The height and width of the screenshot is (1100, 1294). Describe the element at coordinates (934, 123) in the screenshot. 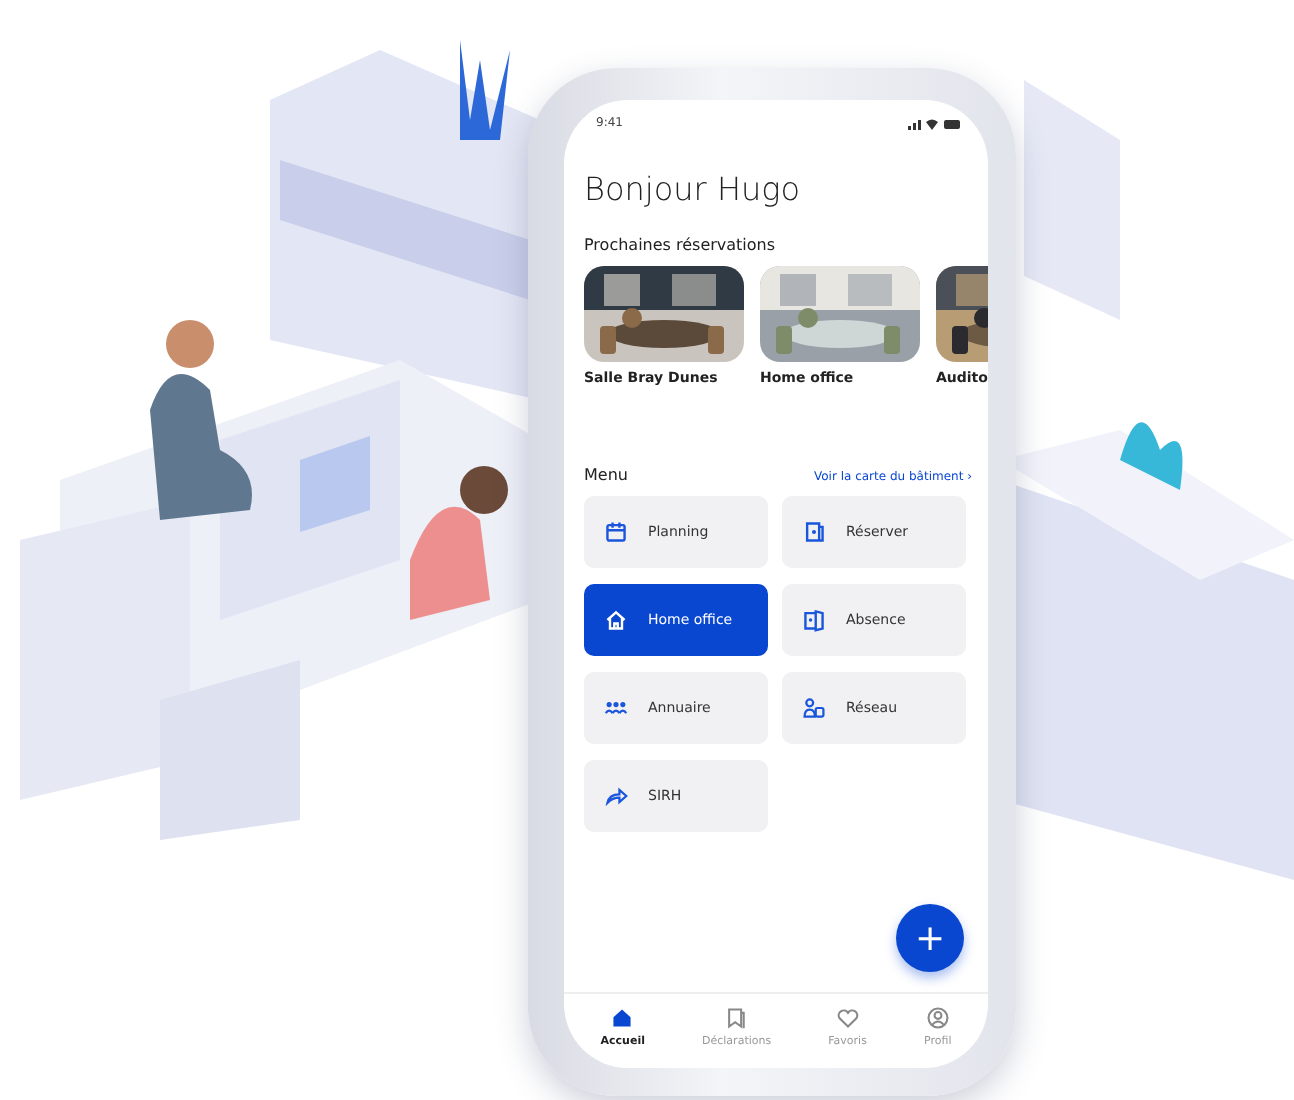

I see `status-icons` at that location.